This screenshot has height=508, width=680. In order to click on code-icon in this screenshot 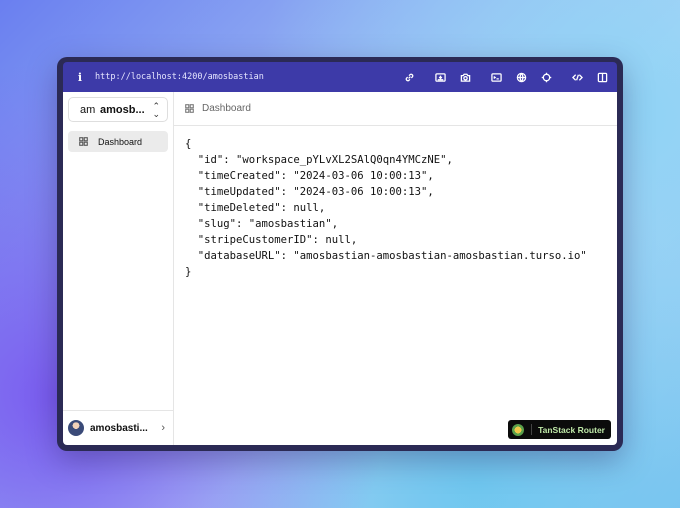, I will do `click(577, 77)`.